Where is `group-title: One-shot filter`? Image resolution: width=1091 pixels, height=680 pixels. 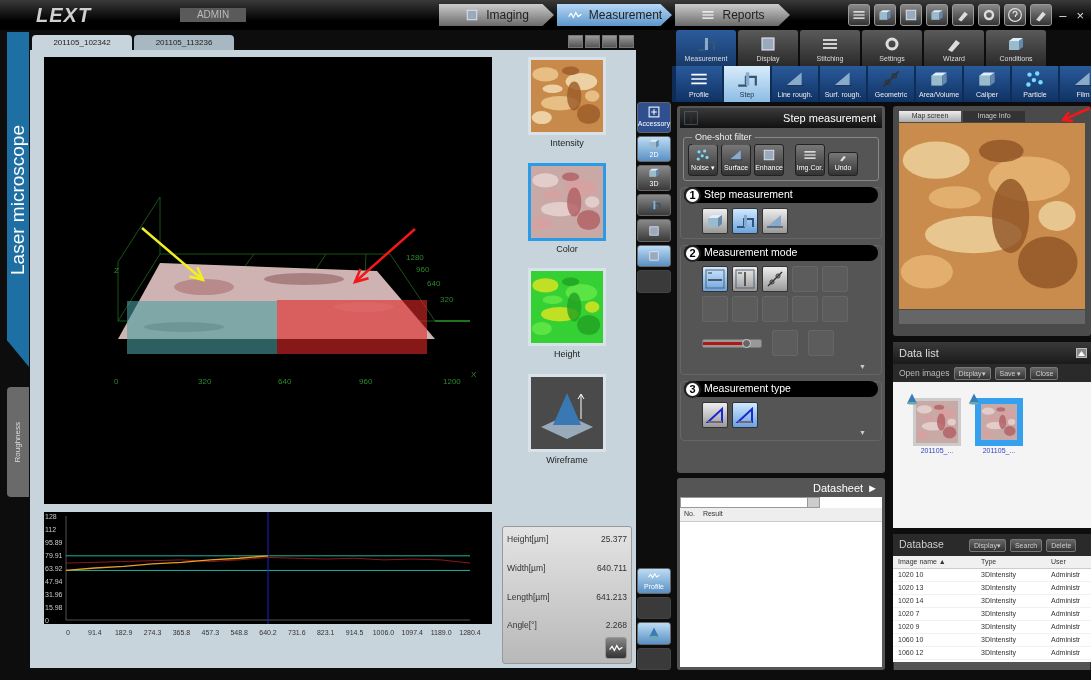 group-title: One-shot filter is located at coordinates (723, 138).